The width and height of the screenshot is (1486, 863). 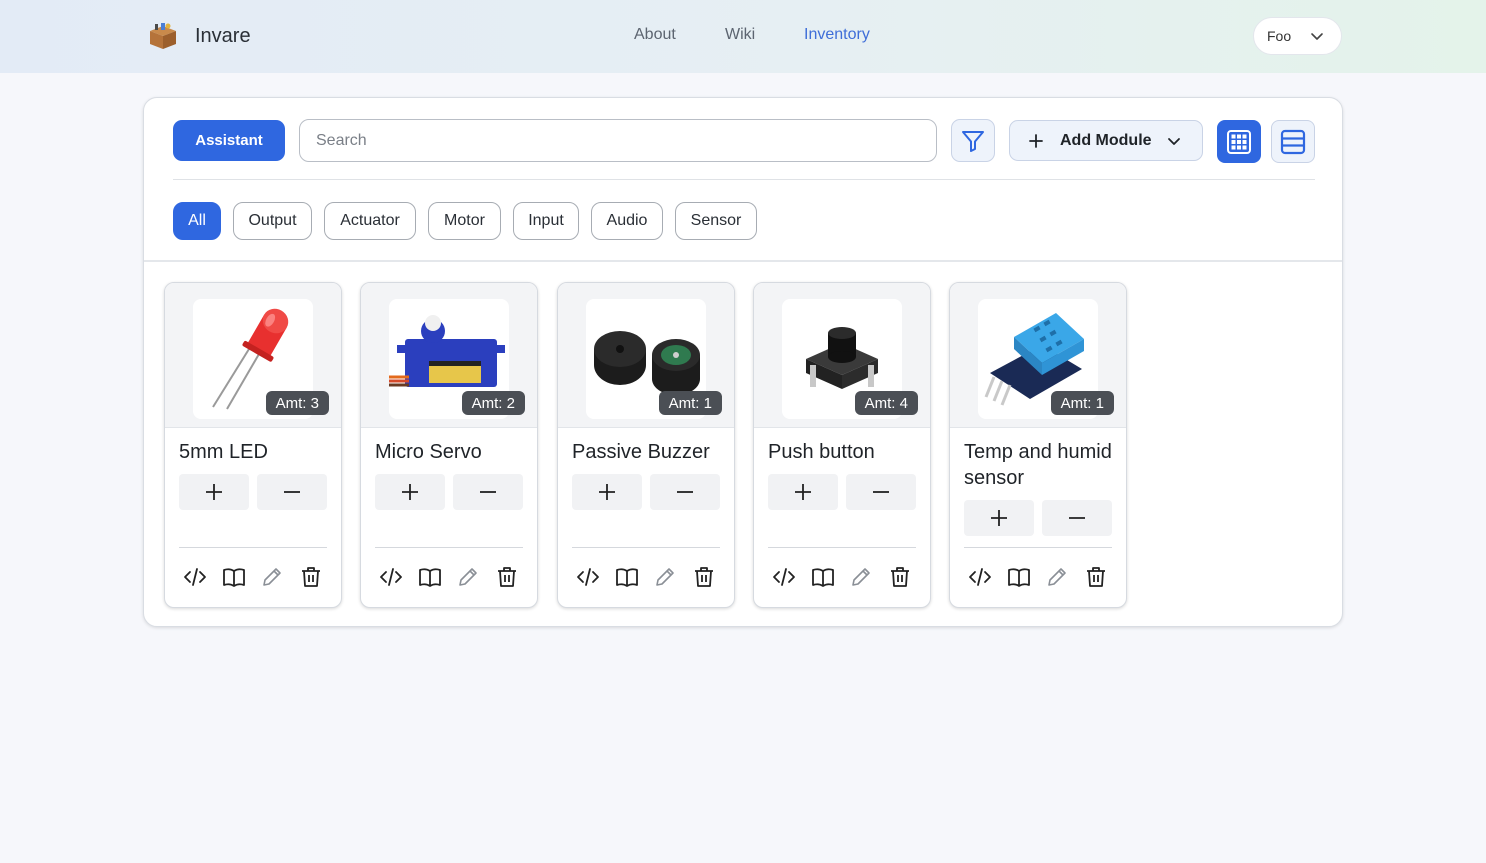 I want to click on list-icon, so click(x=1293, y=141).